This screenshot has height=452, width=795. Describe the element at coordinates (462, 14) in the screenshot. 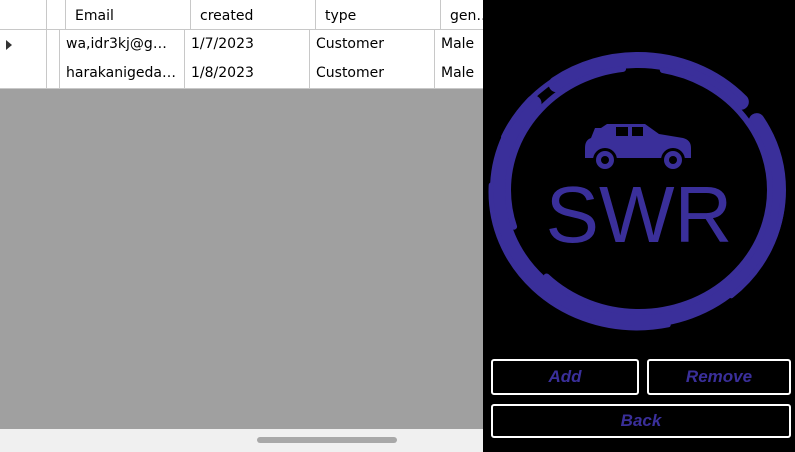

I see `column-header-gender: gende` at that location.